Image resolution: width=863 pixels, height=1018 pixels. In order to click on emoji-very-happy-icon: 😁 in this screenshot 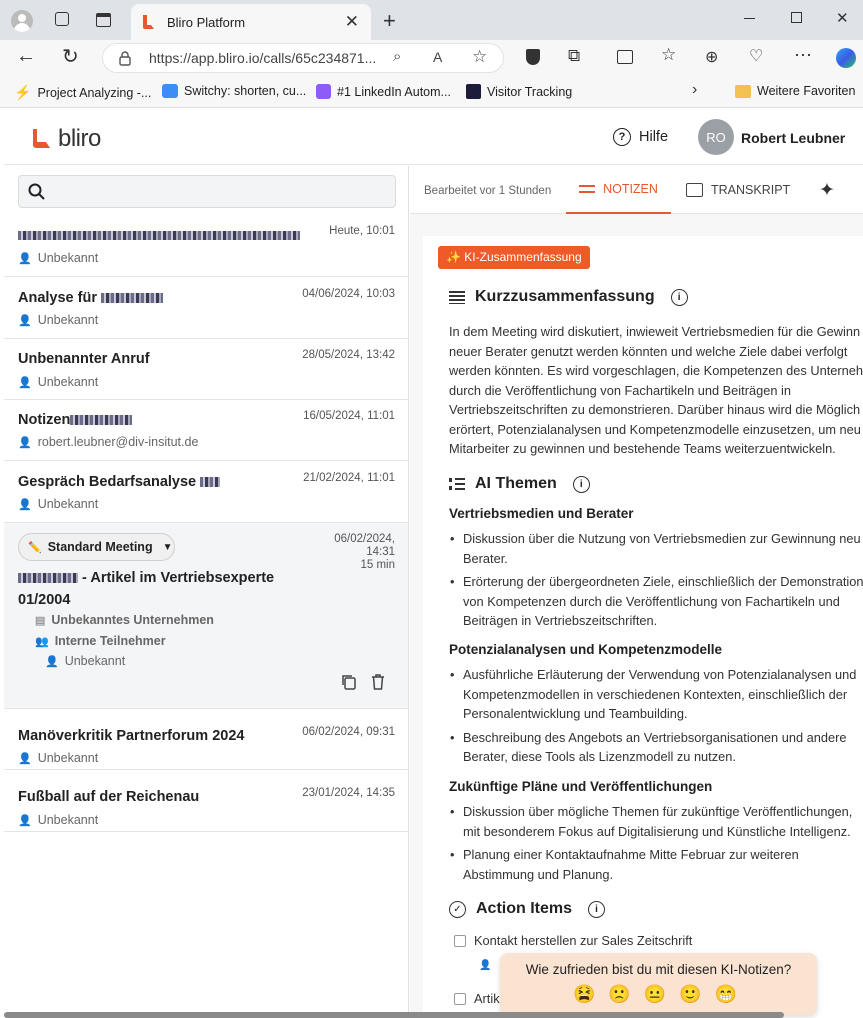, I will do `click(726, 994)`.